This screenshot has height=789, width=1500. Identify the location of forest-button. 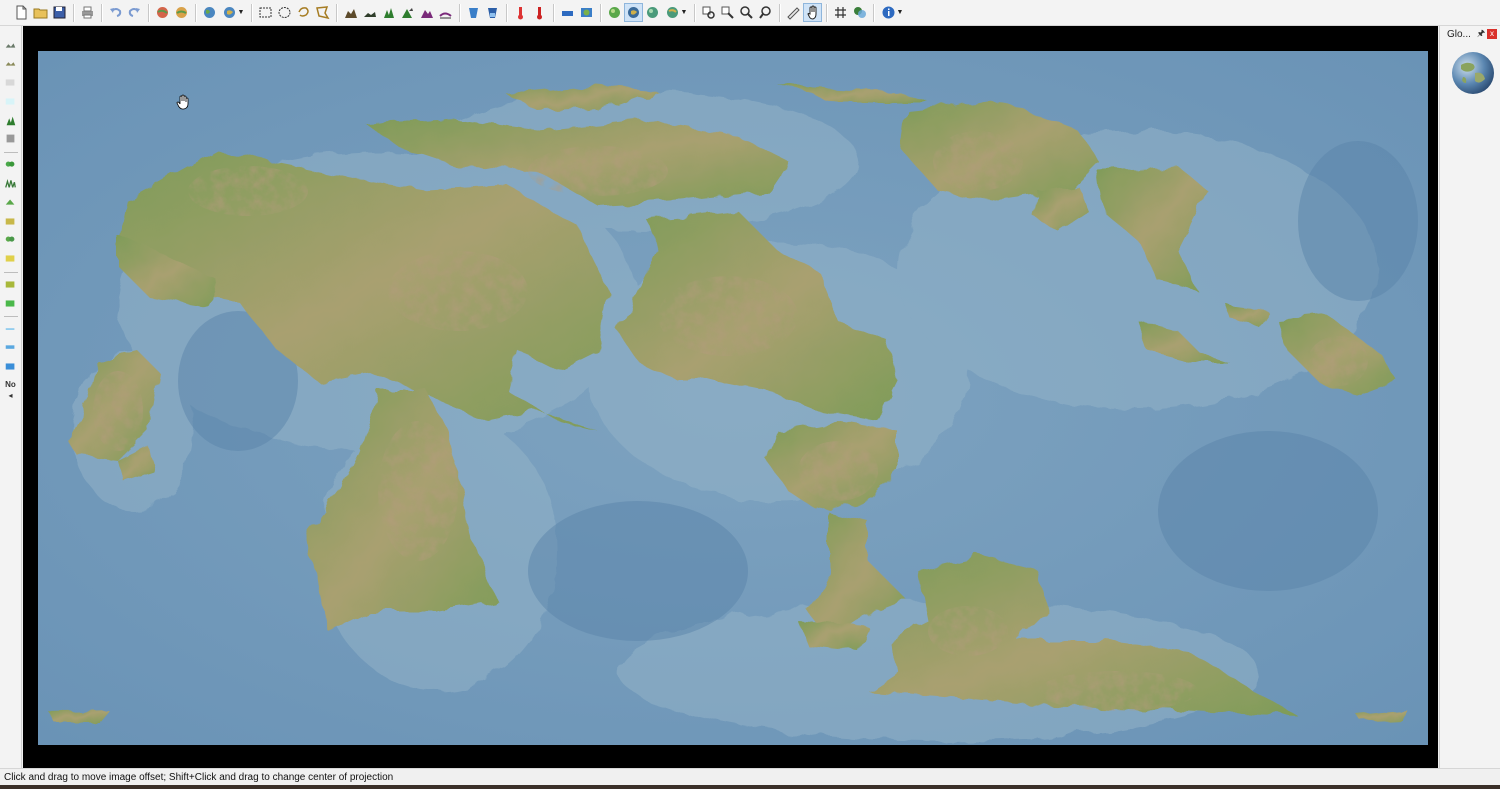
(388, 12).